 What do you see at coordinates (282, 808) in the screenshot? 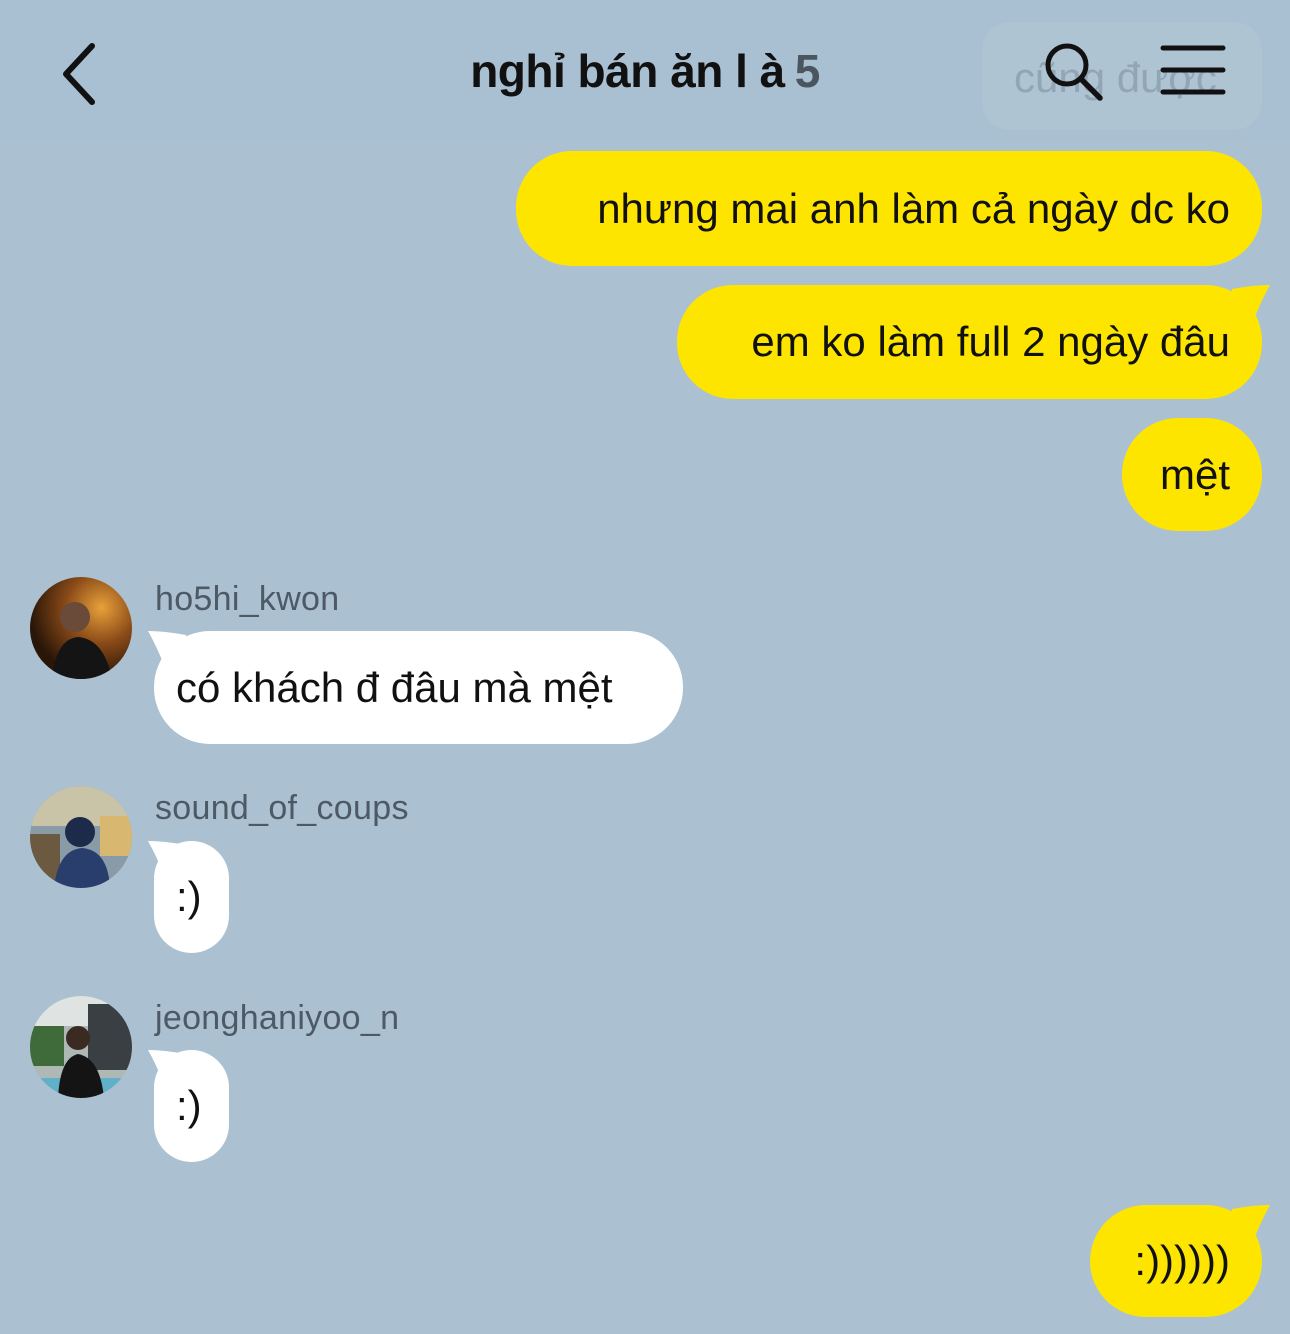
I see `sender-username: sound_of_coups` at bounding box center [282, 808].